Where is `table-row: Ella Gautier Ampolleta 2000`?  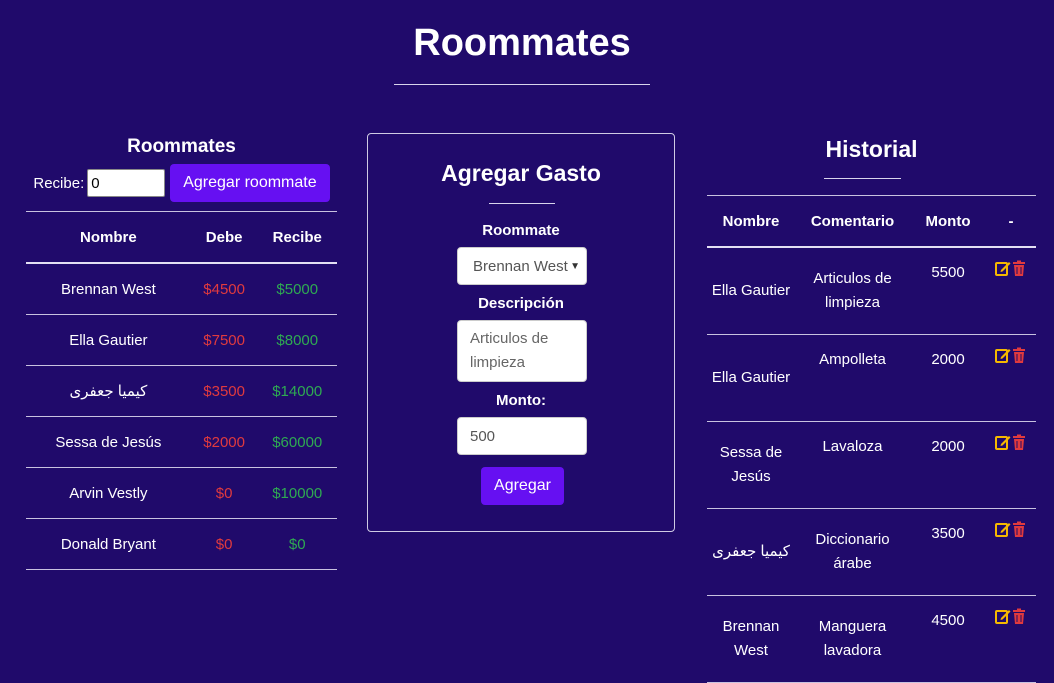
table-row: Ella Gautier Ampolleta 2000 is located at coordinates (871, 378).